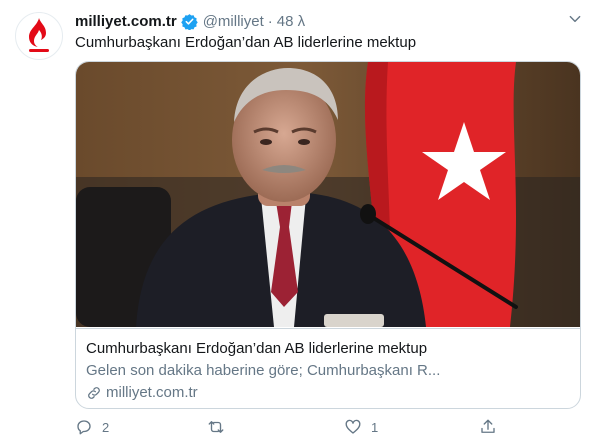  What do you see at coordinates (375, 427) in the screenshot?
I see `like-count: 1` at bounding box center [375, 427].